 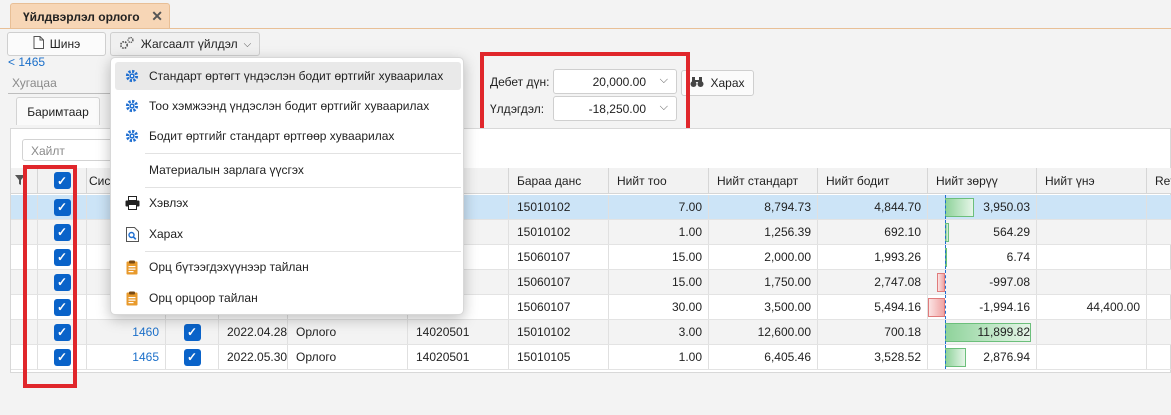 What do you see at coordinates (559, 181) in the screenshot?
I see `column-header-goods-account: Бараа данс` at bounding box center [559, 181].